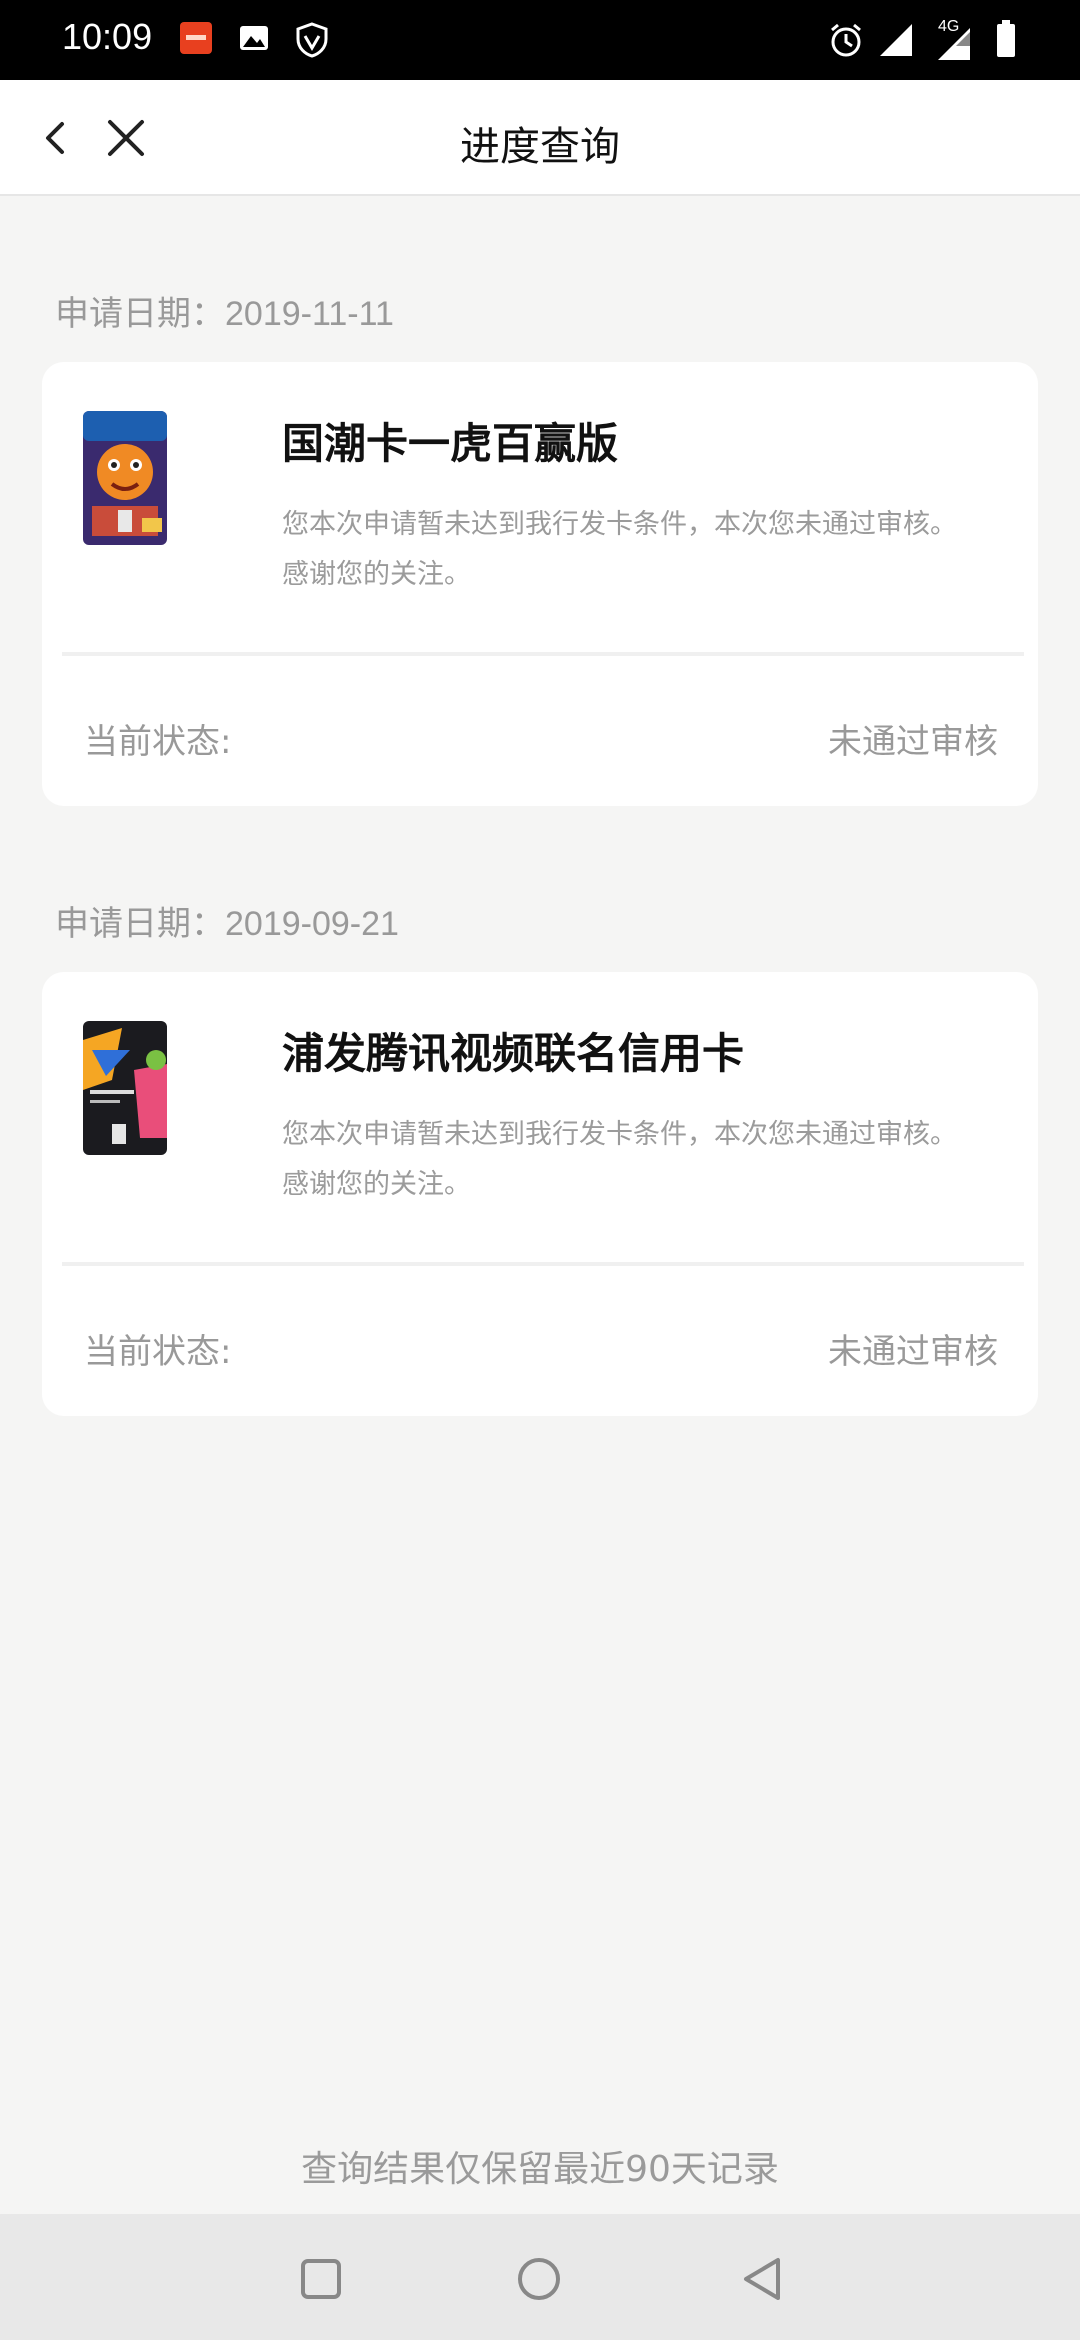 This screenshot has width=1080, height=2340. I want to click on page-title: 进度查询, so click(540, 147).